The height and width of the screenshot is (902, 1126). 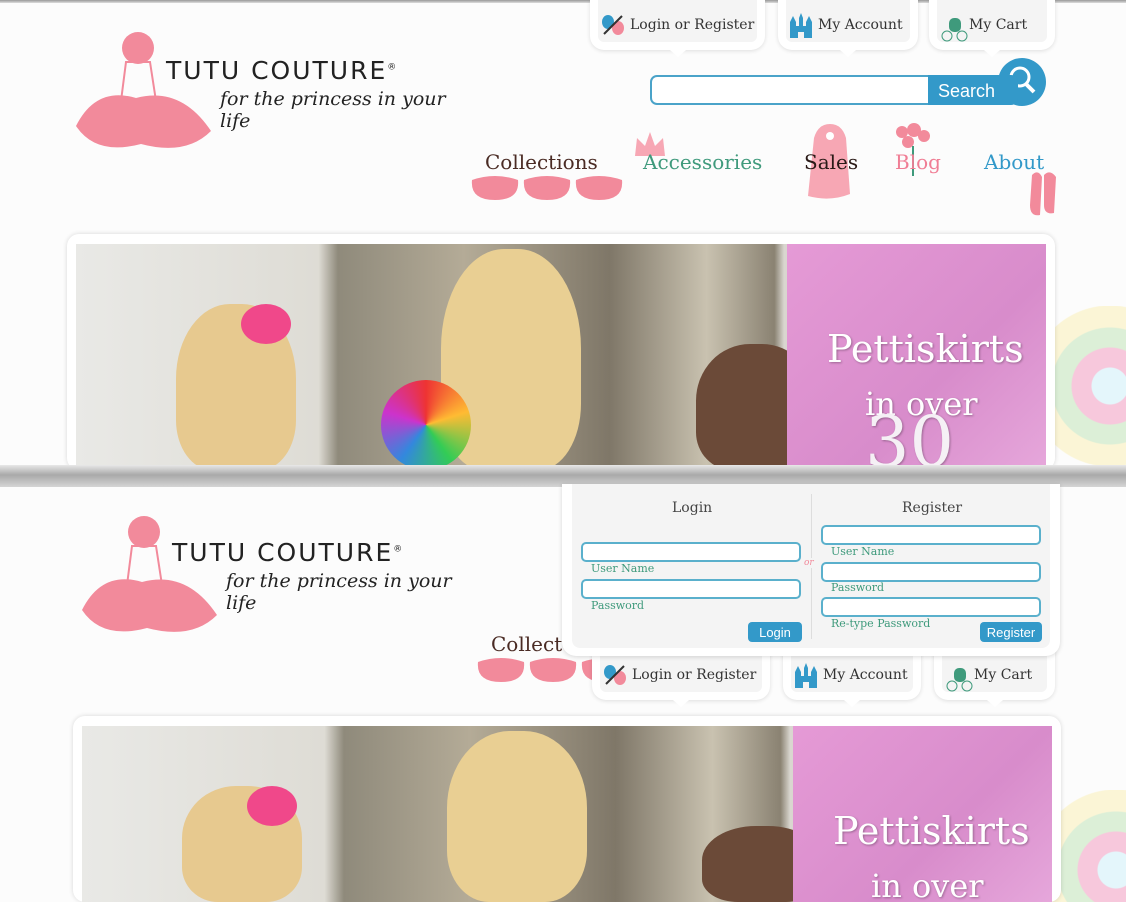 I want to click on nav-label: Blog, so click(x=918, y=162).